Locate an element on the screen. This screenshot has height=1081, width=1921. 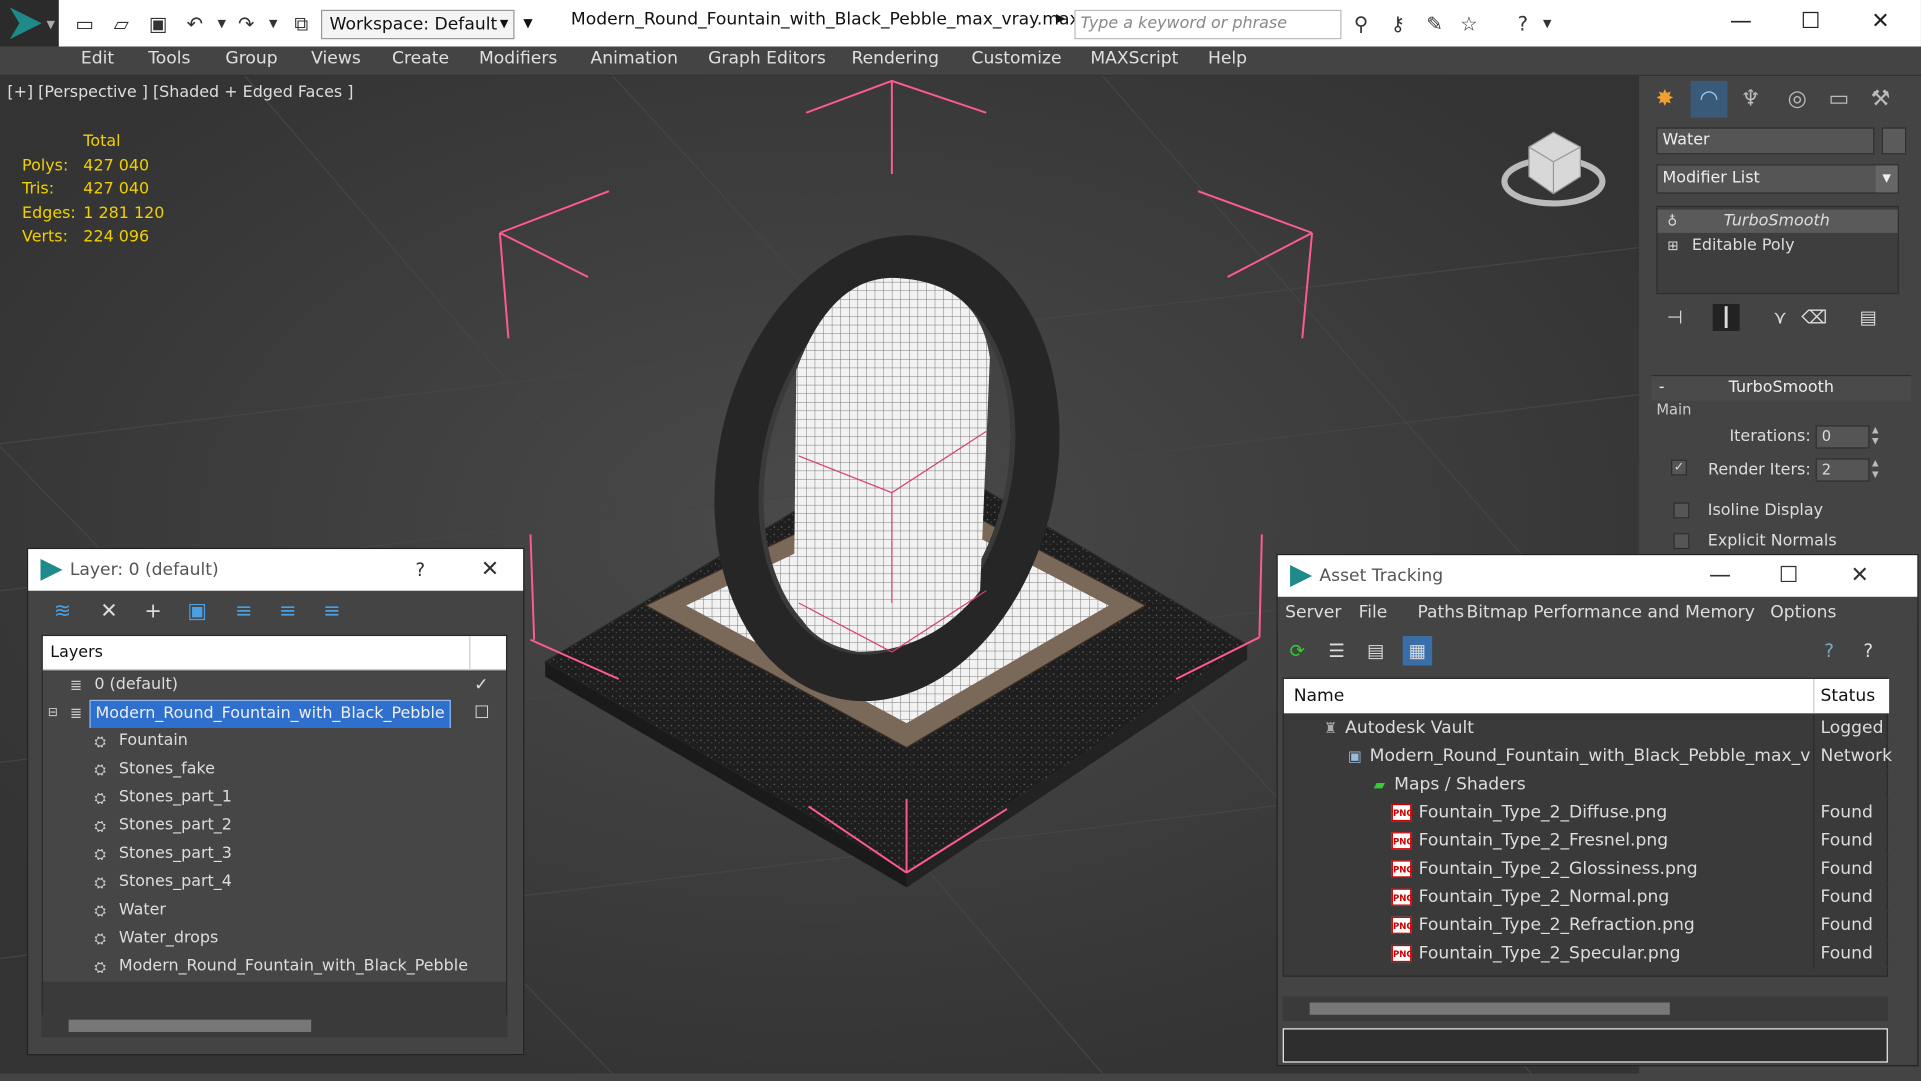
help-icon: ? is located at coordinates (1828, 650).